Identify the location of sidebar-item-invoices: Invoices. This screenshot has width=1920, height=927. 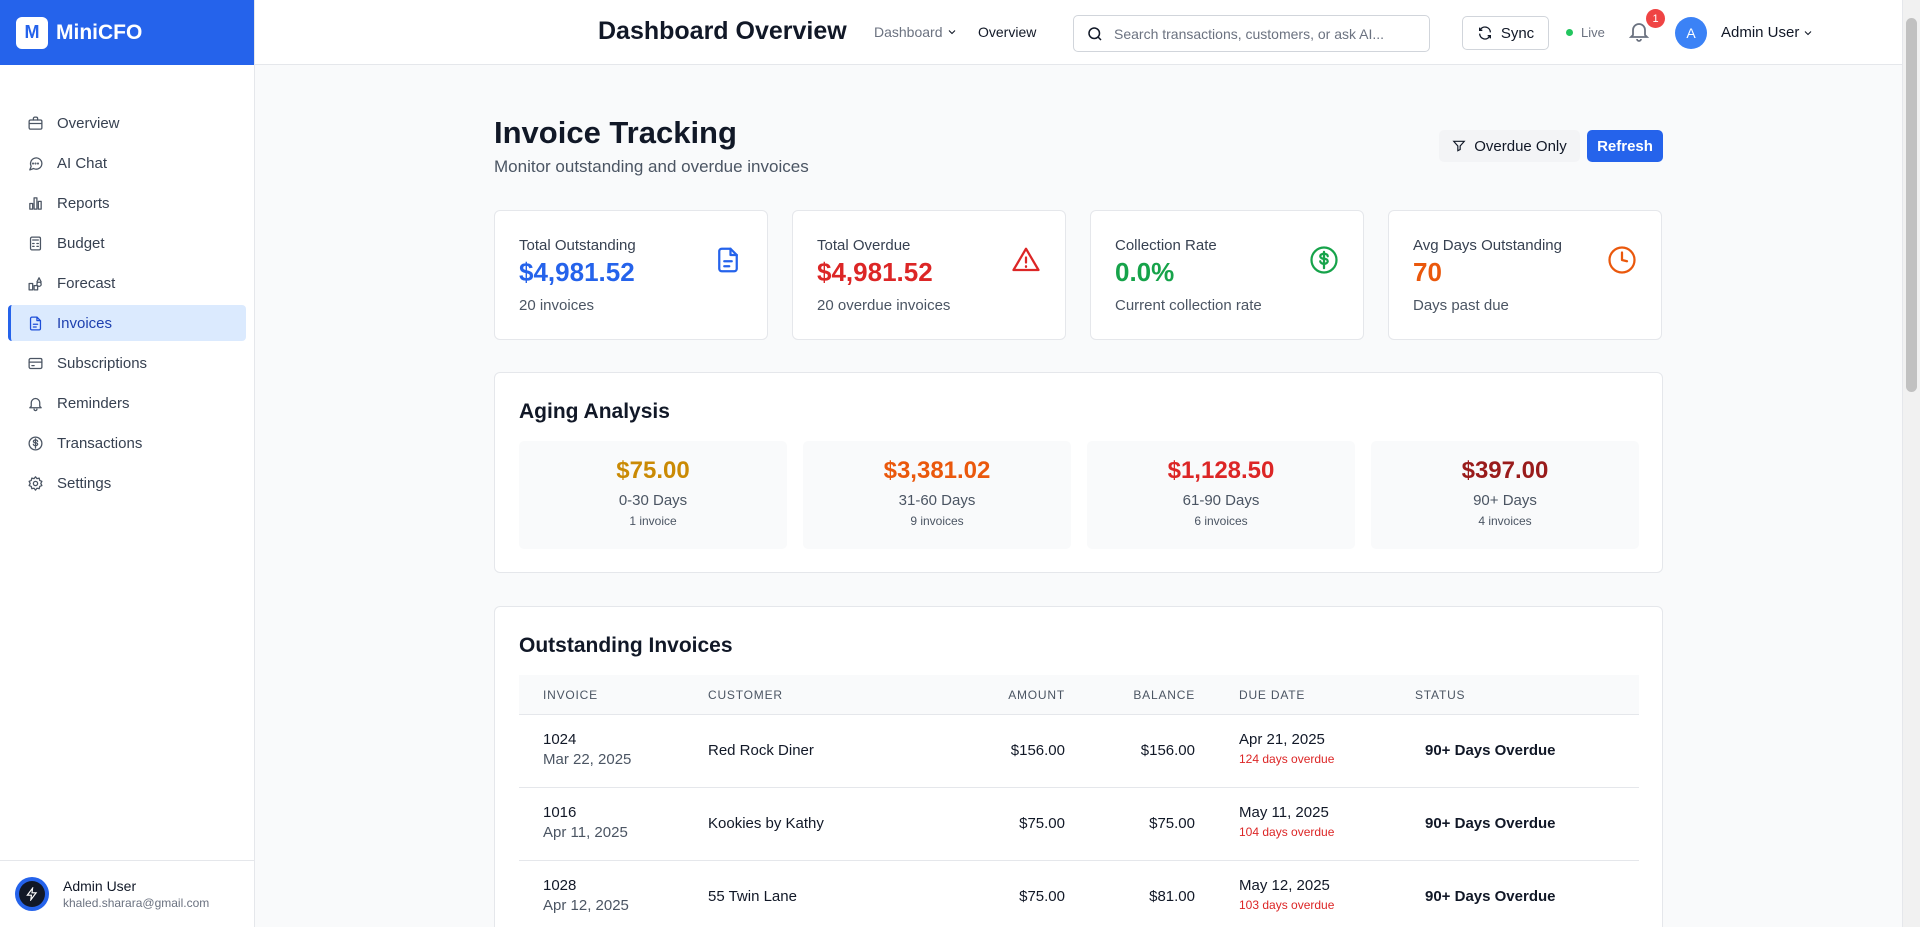
(127, 323).